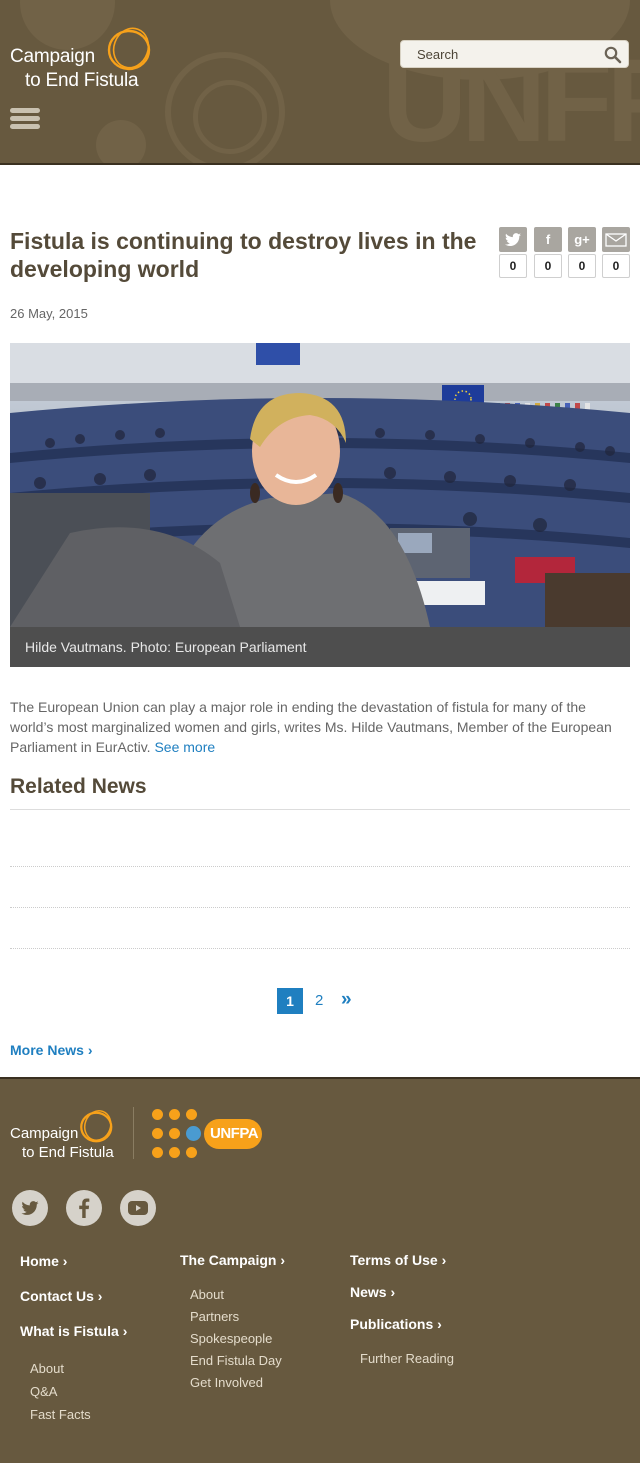  I want to click on footer-link-label: Terms of Use, so click(394, 1260).